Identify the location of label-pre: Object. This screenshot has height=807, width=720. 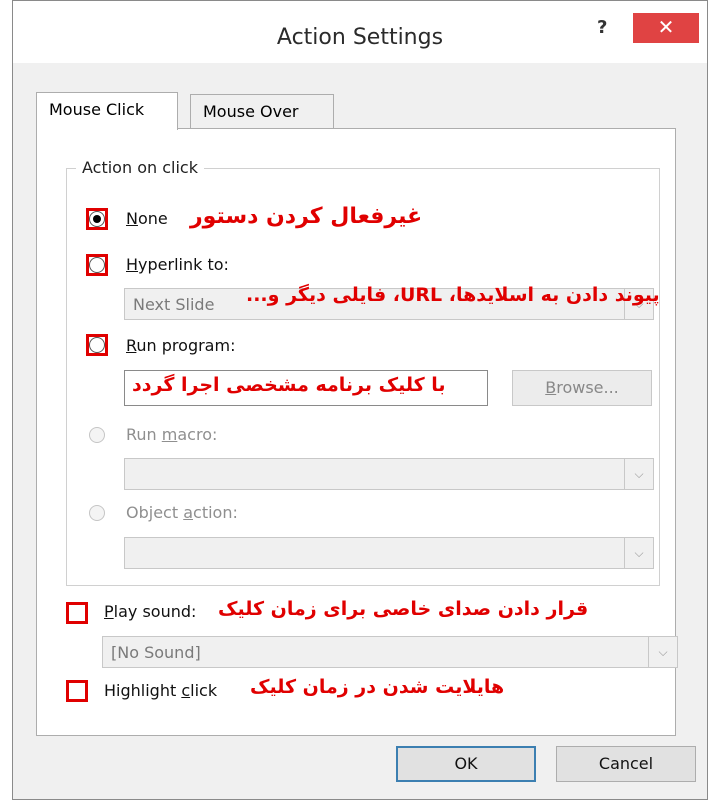
(155, 512).